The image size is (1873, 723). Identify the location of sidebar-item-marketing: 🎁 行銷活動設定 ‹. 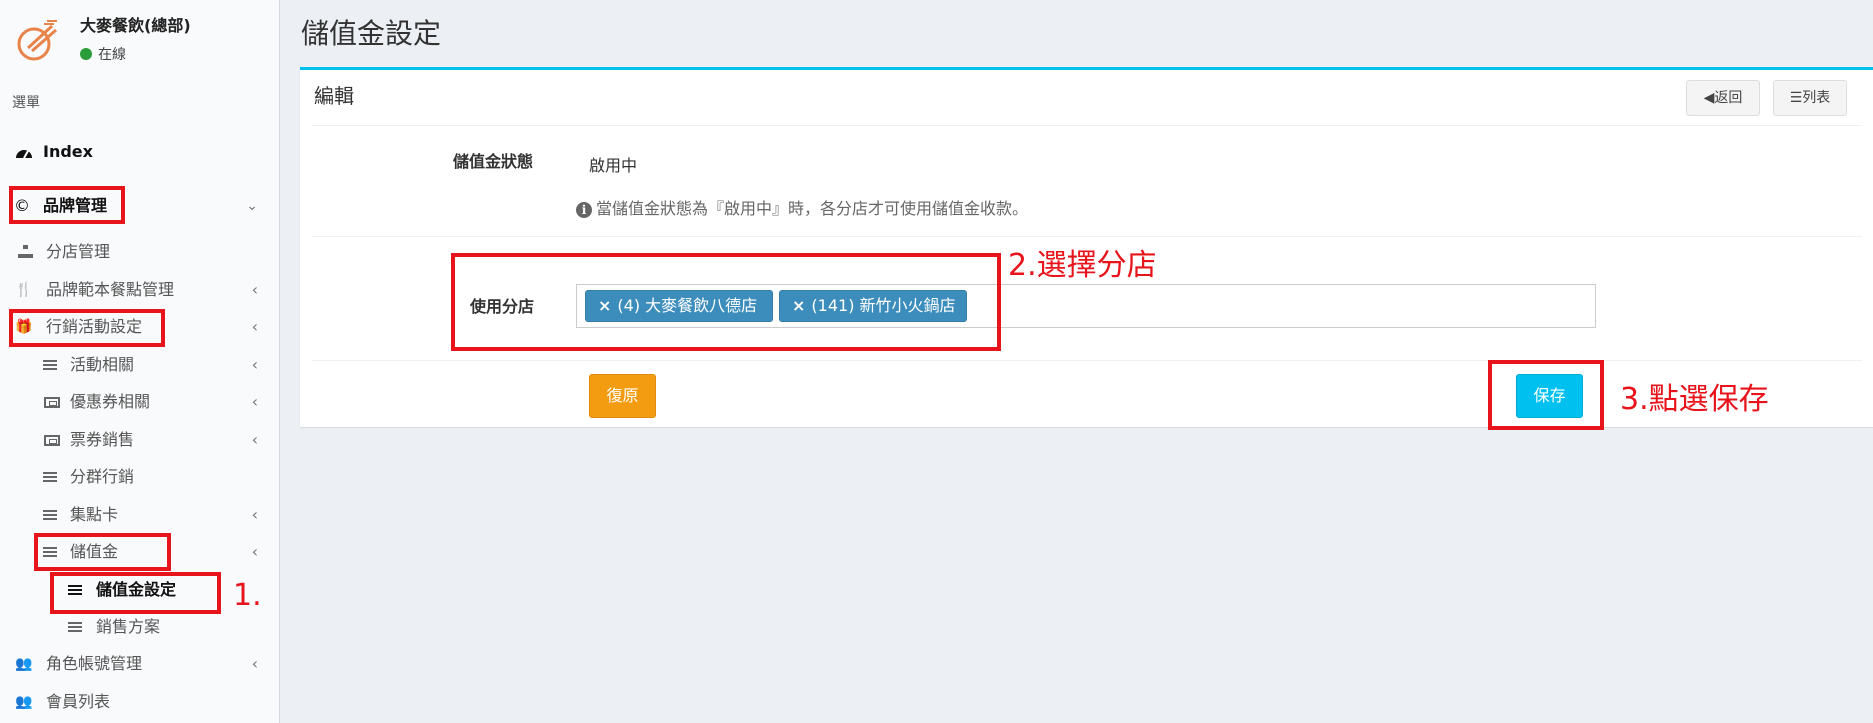
(140, 327).